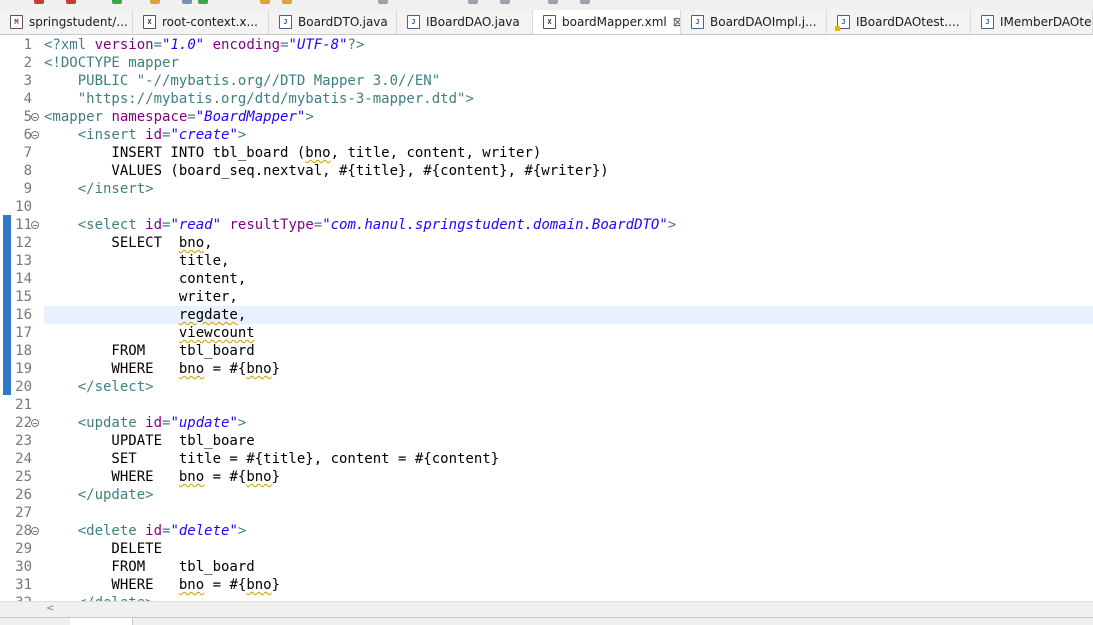 Image resolution: width=1093 pixels, height=625 pixels. Describe the element at coordinates (78, 117) in the screenshot. I see `code-token: <mapper` at that location.